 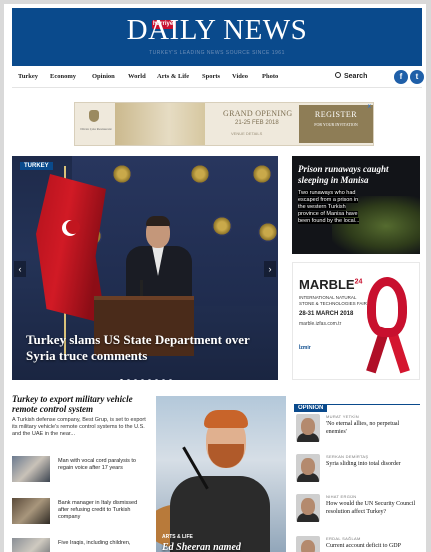 I want to click on list-item-title: Five Iraqis, including children,, so click(x=102, y=543).